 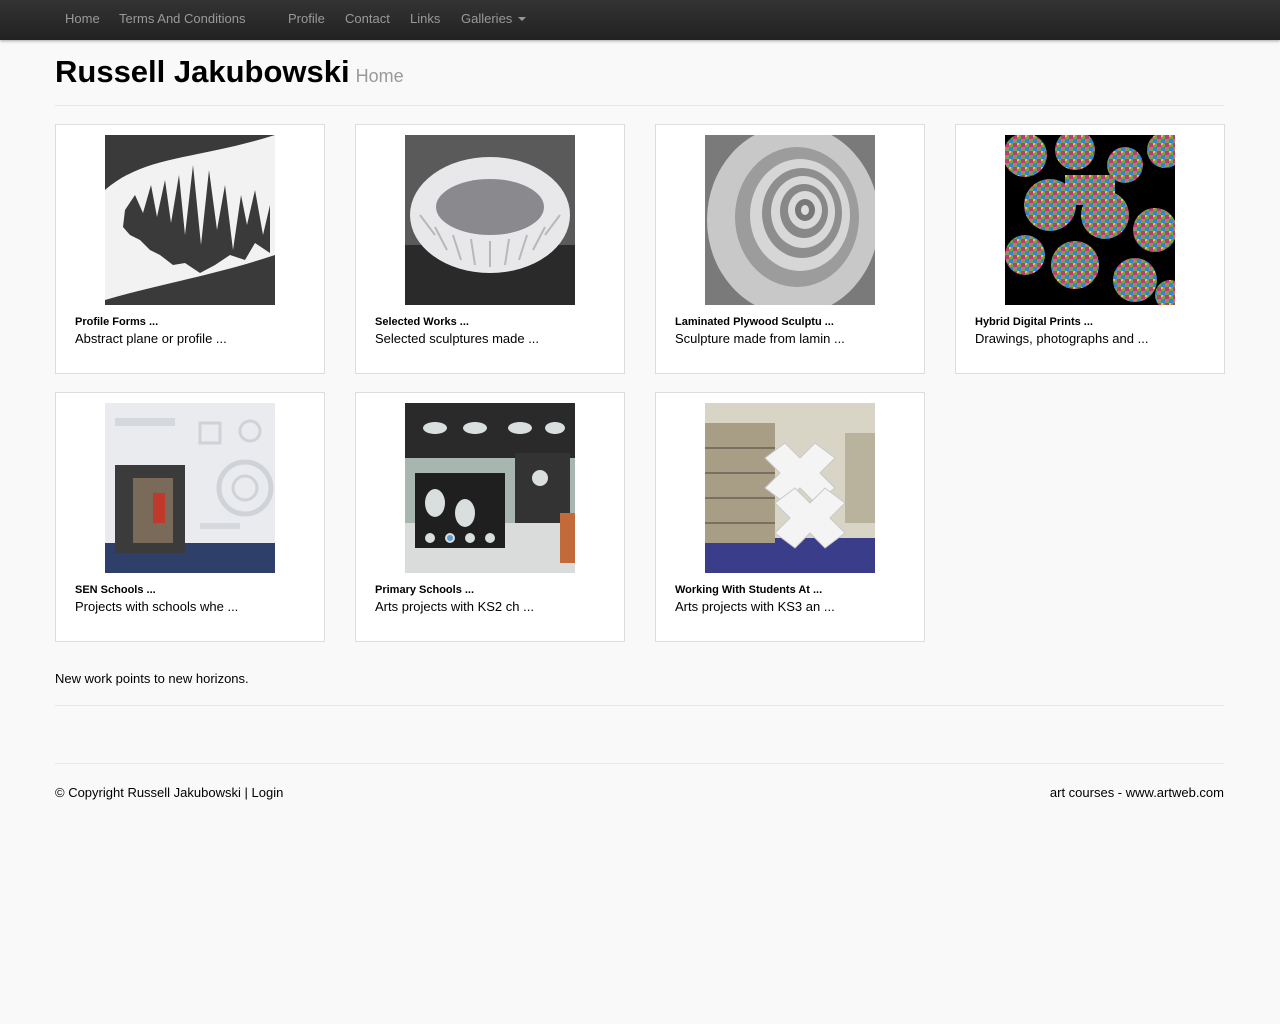 I want to click on nav-home-link: Home, so click(x=82, y=20).